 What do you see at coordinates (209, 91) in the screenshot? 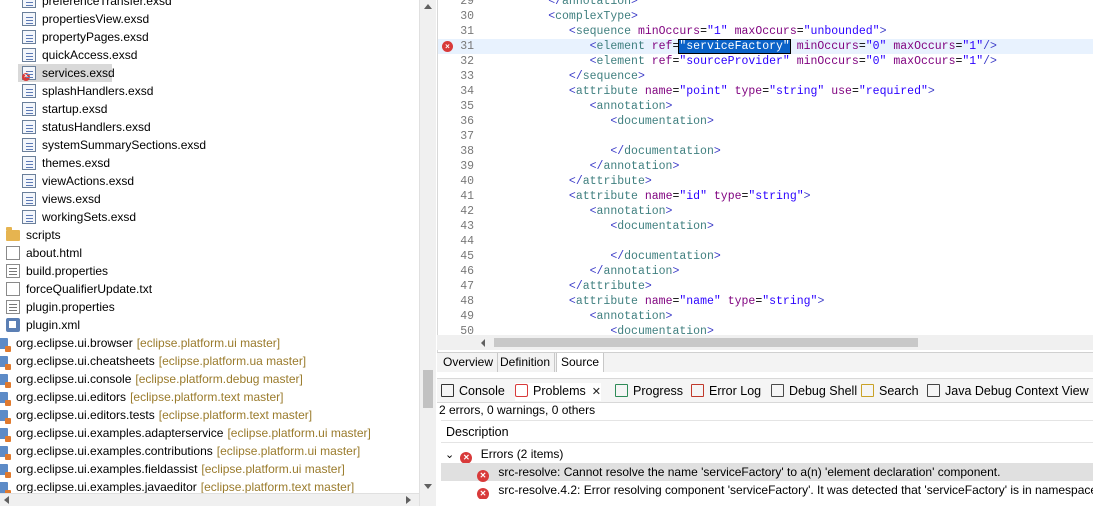
I see `file-tree-item: splashHandlers.exsd` at bounding box center [209, 91].